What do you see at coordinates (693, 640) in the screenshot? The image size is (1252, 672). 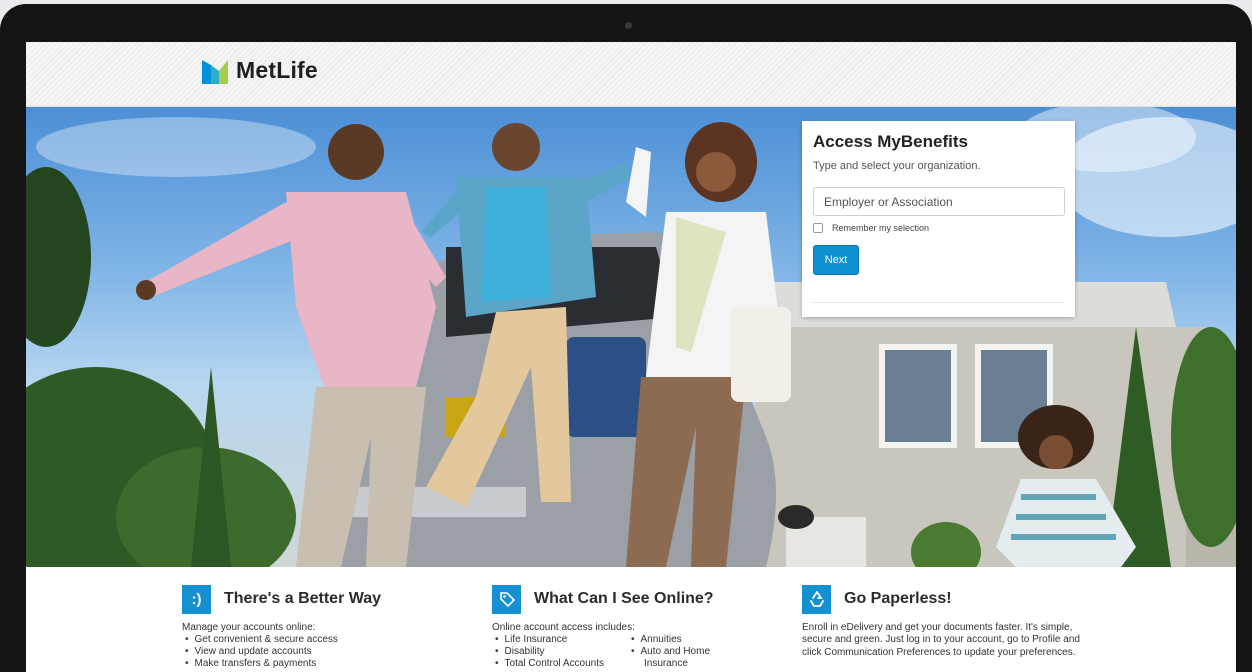 I see `list-item: Annuities` at bounding box center [693, 640].